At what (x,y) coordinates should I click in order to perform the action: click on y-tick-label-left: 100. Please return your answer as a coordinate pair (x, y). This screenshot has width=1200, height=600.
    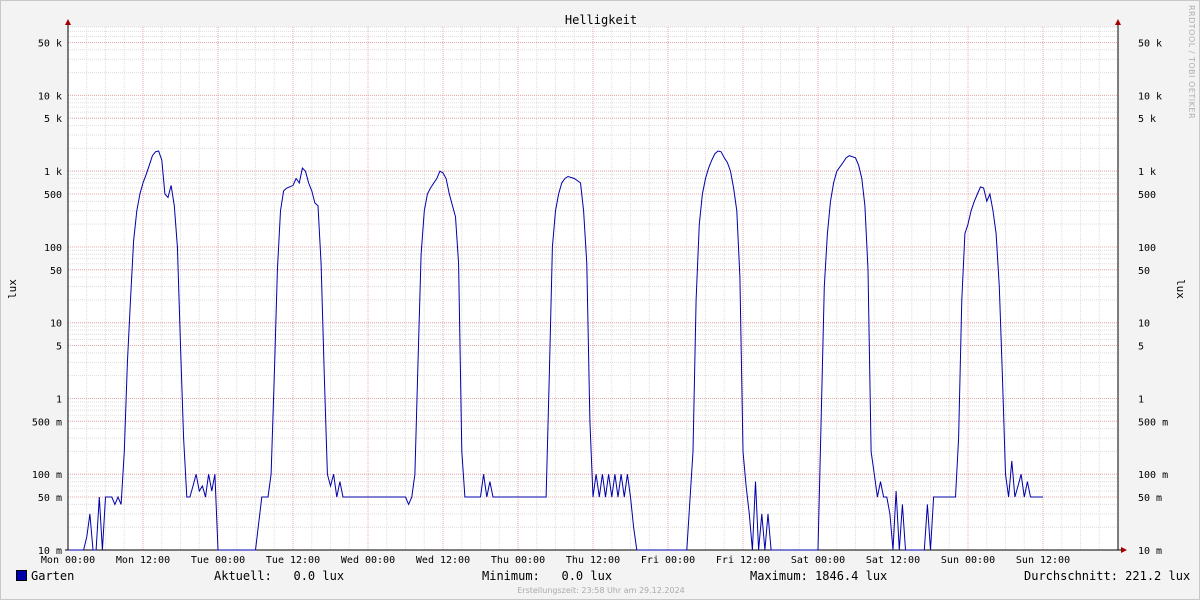
    Looking at the image, I should click on (53, 248).